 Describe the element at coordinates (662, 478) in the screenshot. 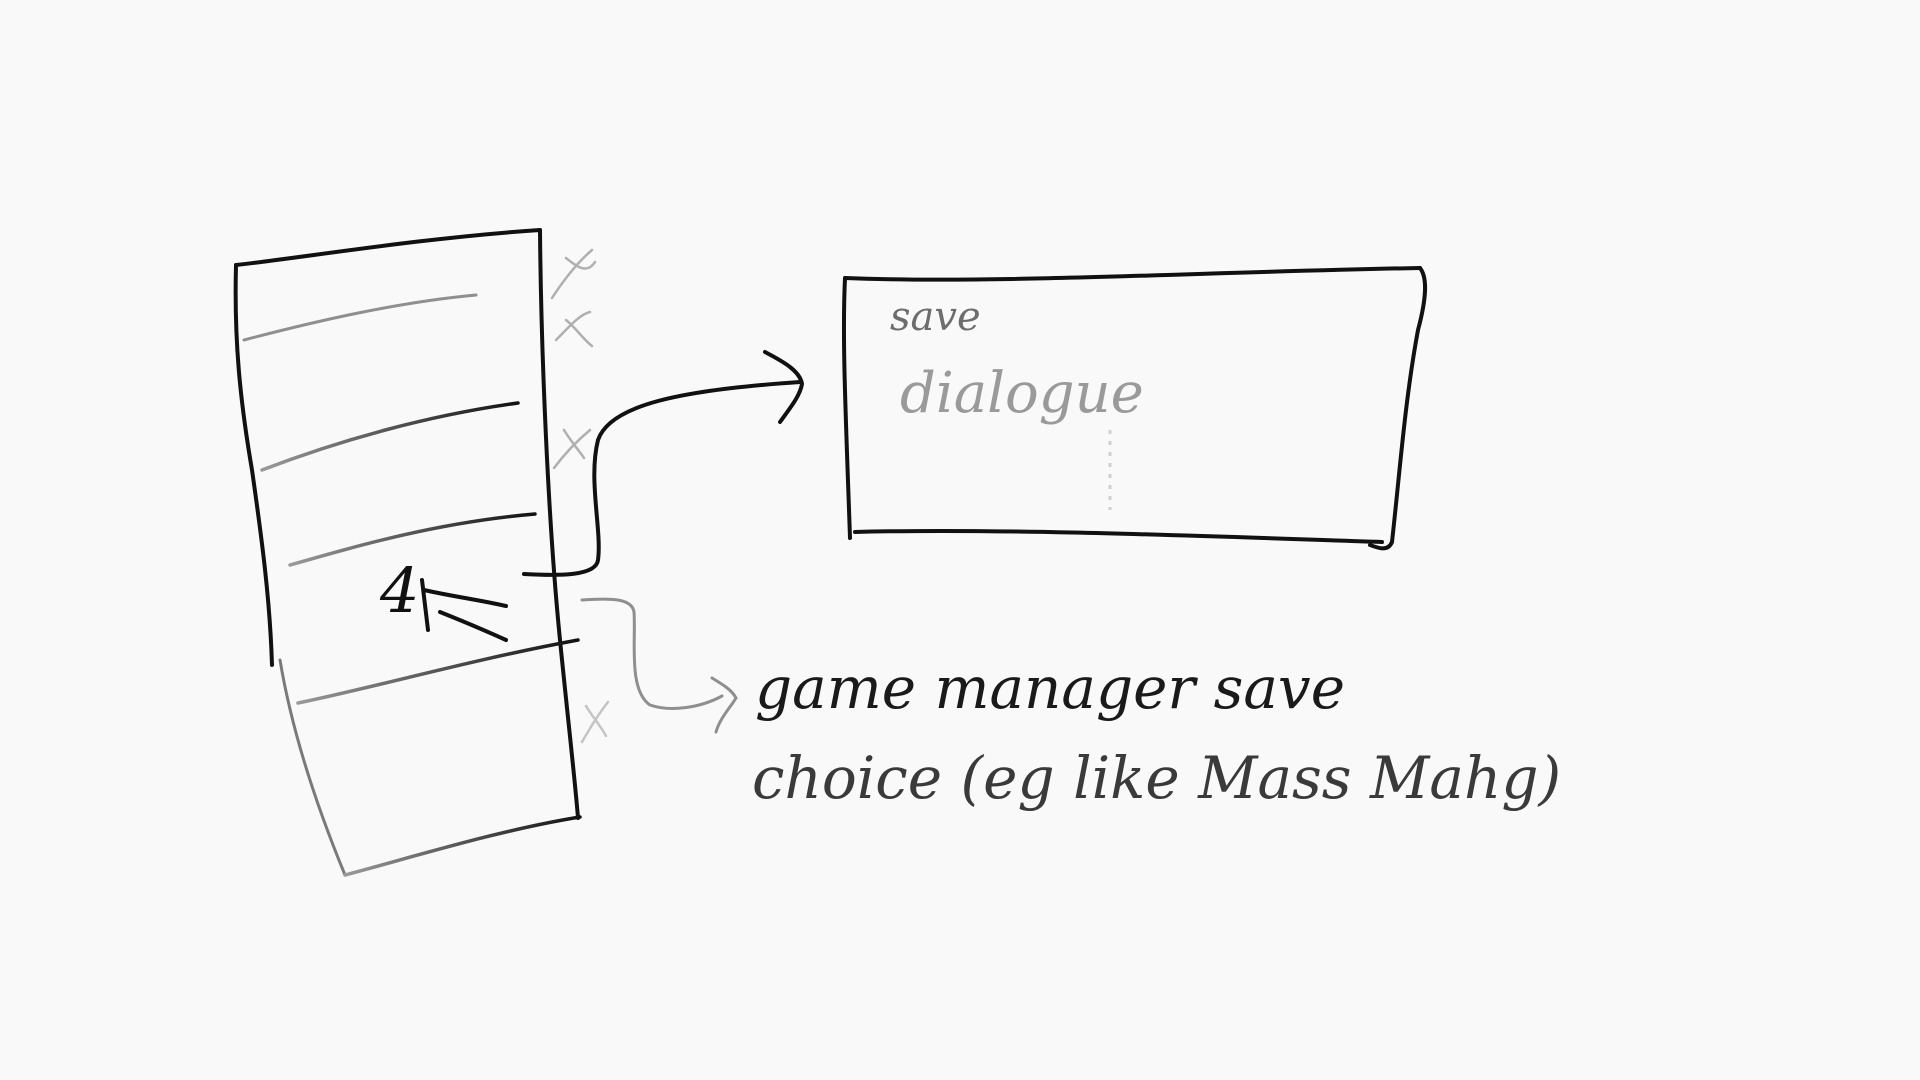

I see `open-dialog-arrow` at that location.